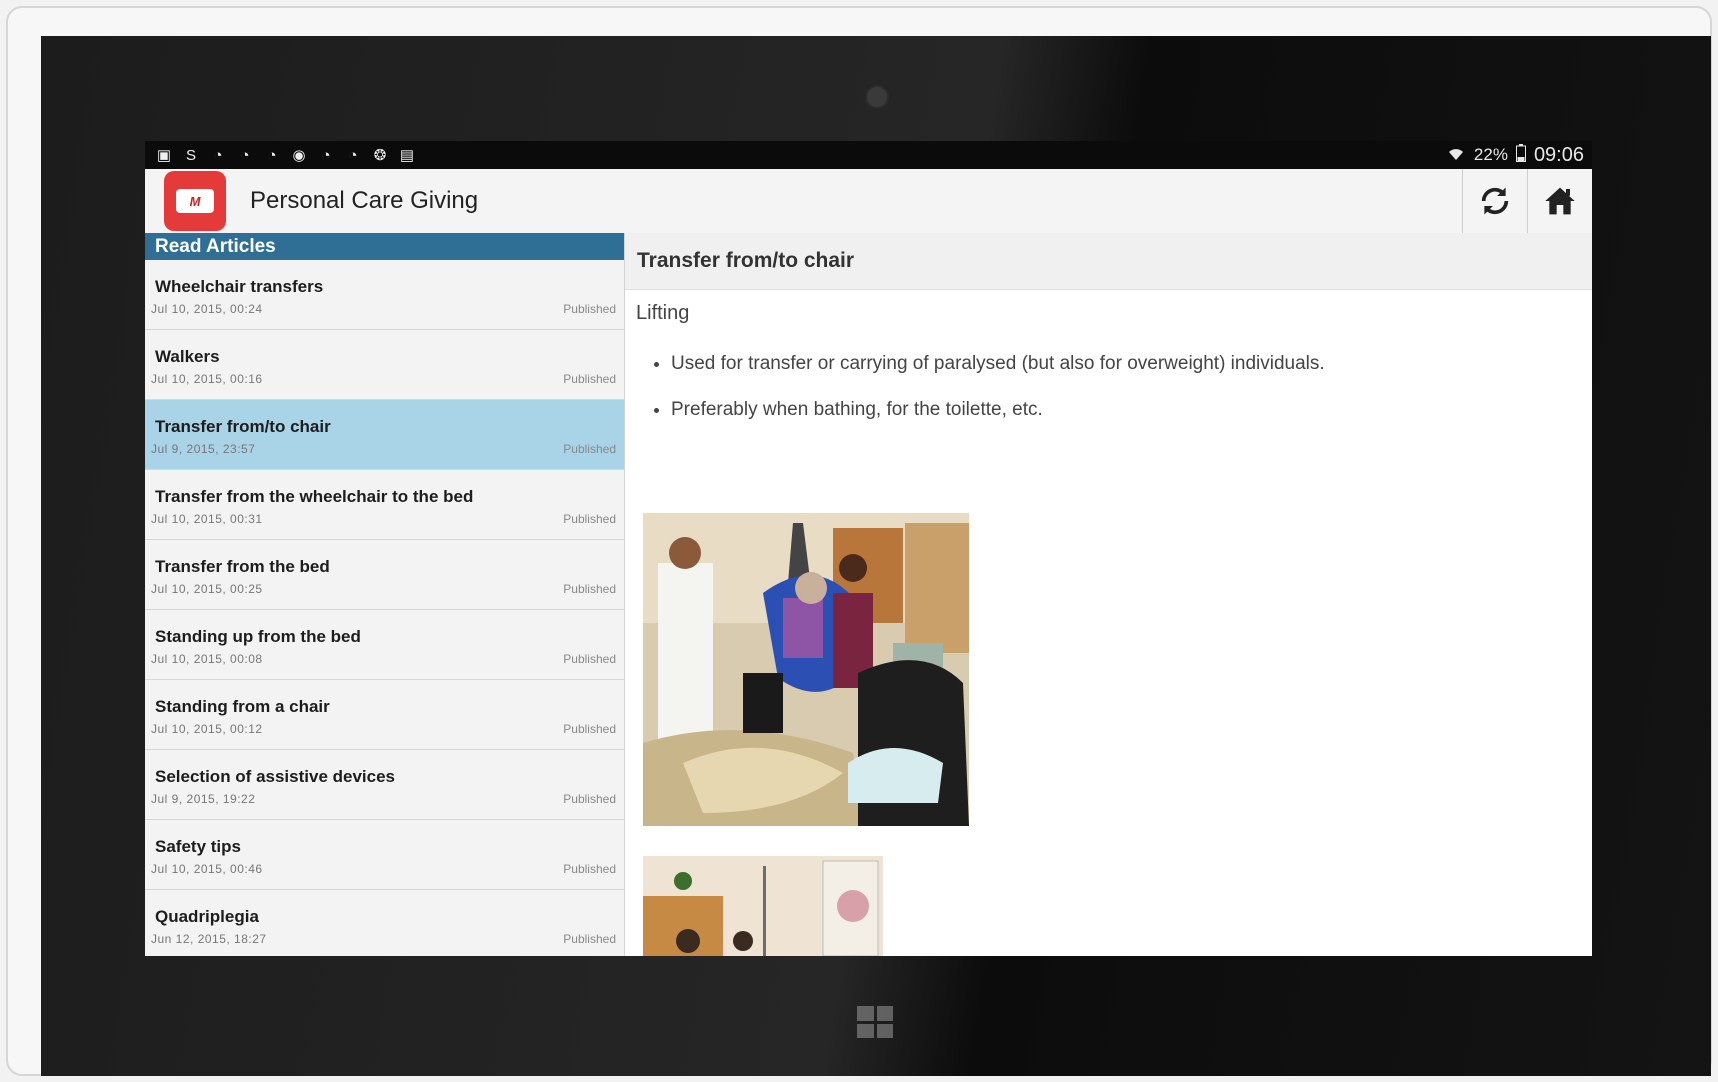 Image resolution: width=1718 pixels, height=1082 pixels. What do you see at coordinates (203, 449) in the screenshot?
I see `article-item-date: Jul 9, 2015, 23:57` at bounding box center [203, 449].